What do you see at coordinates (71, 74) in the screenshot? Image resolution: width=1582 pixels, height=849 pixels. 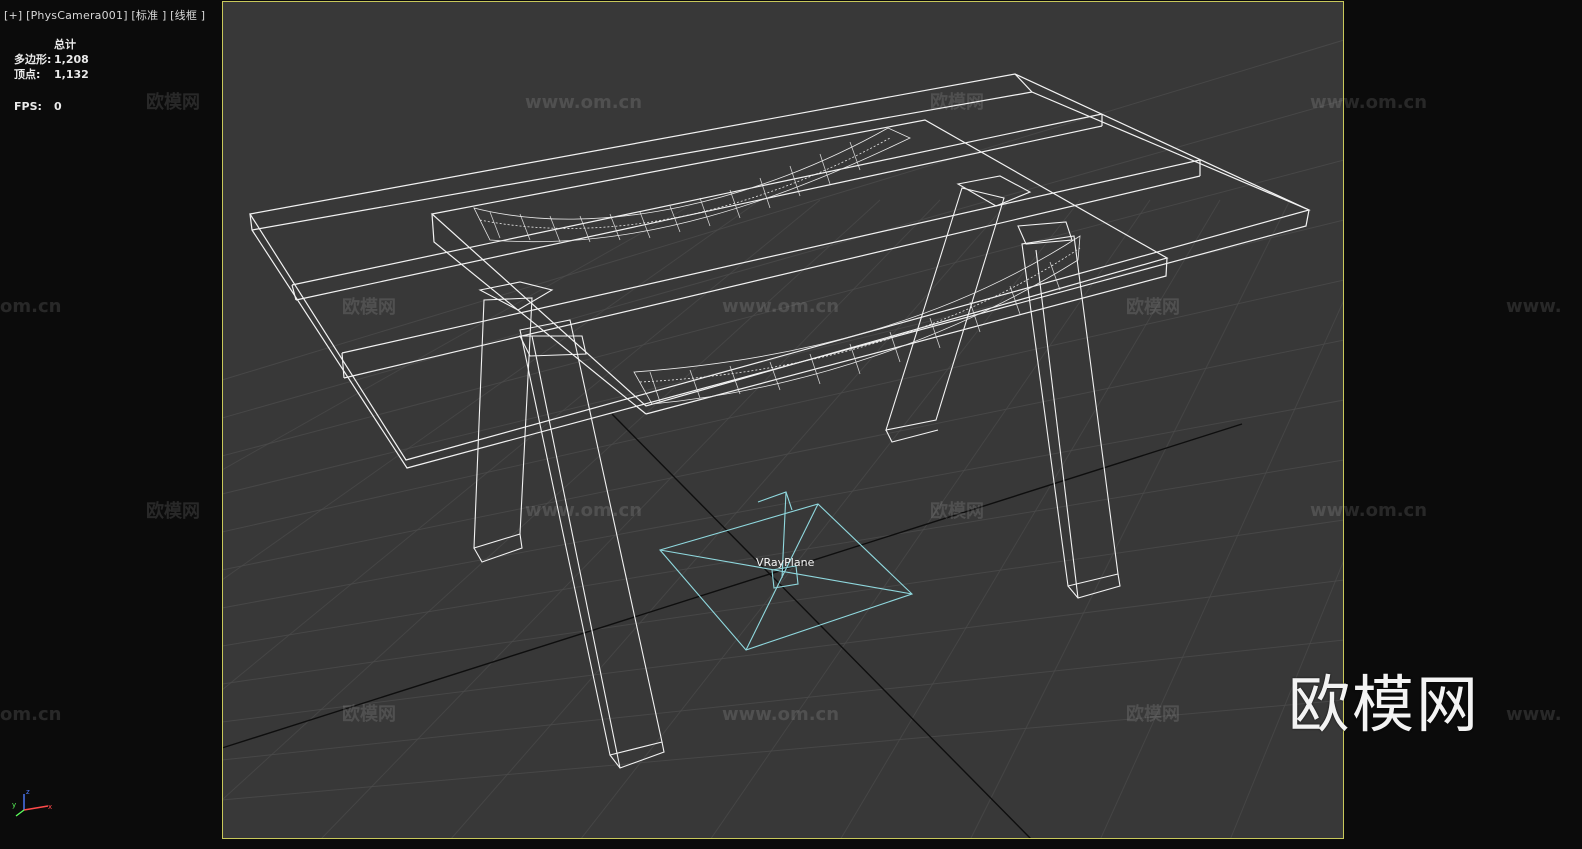 I see `vertex-count-value: 1,132` at bounding box center [71, 74].